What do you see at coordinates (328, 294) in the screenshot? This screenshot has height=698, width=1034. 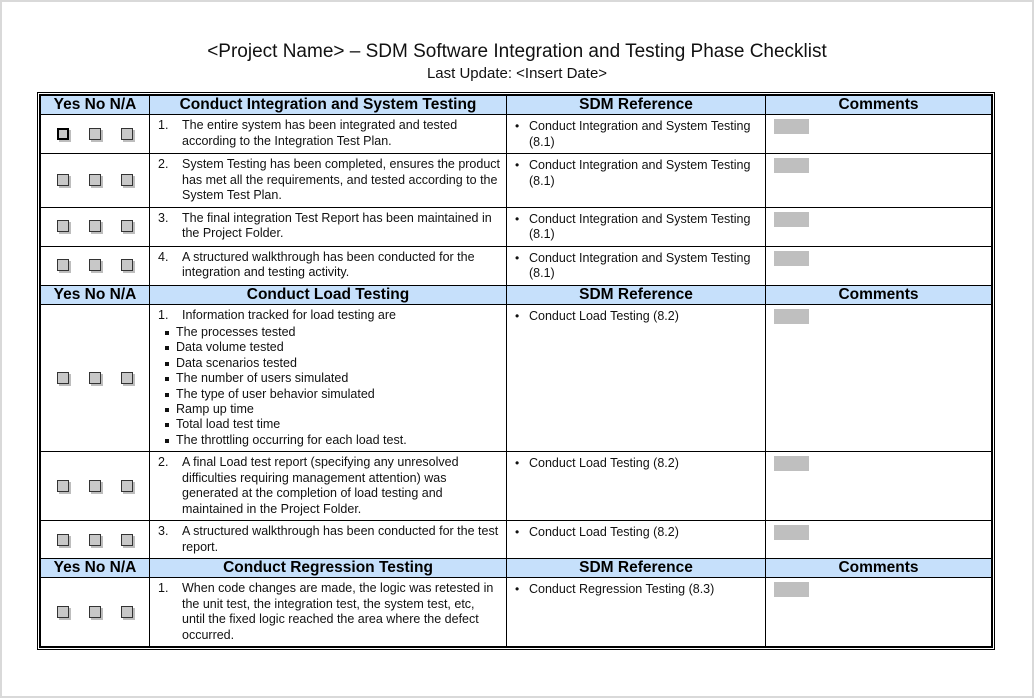 I see `section-title: Conduct Load Testing` at bounding box center [328, 294].